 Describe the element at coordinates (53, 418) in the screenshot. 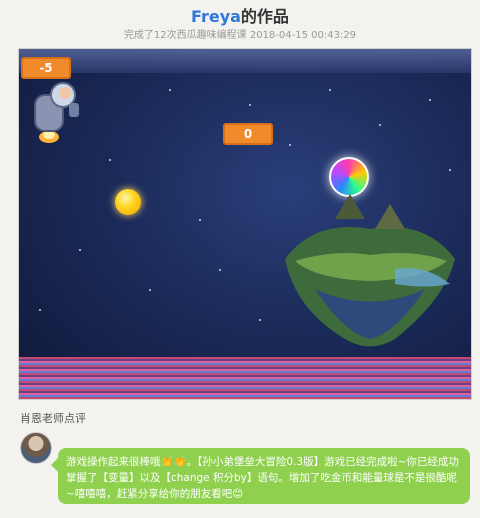

I see `teacher-review-label: 肖恩老师点评` at that location.